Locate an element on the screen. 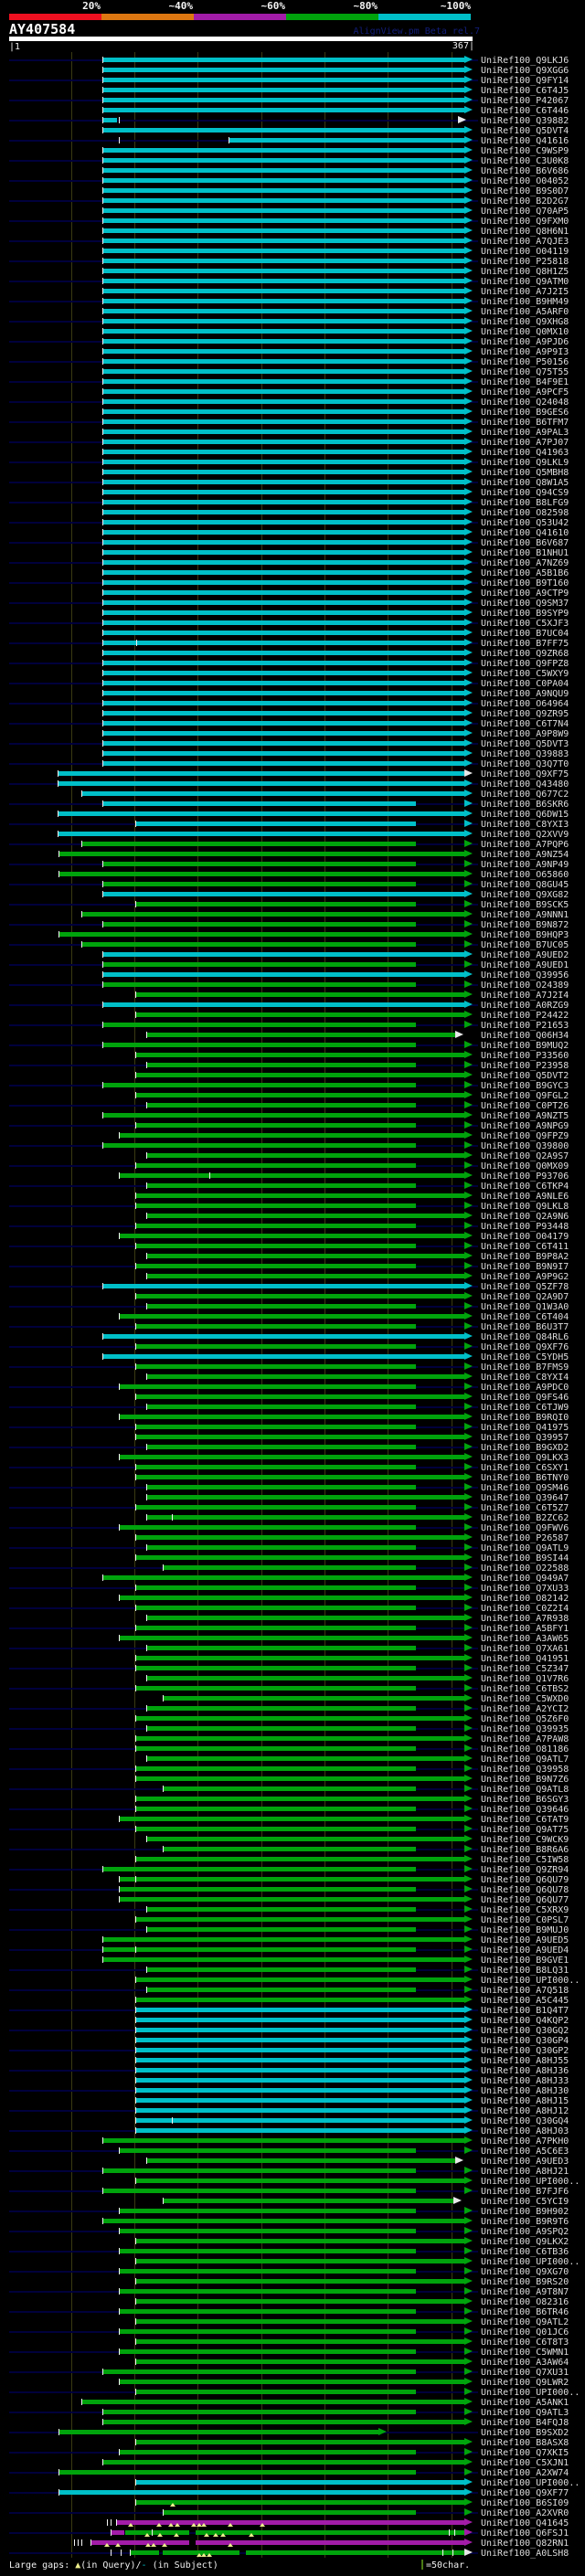 This screenshot has width=585, height=2576. hit-label: UniRef100_A0LSH8 is located at coordinates (525, 2554).